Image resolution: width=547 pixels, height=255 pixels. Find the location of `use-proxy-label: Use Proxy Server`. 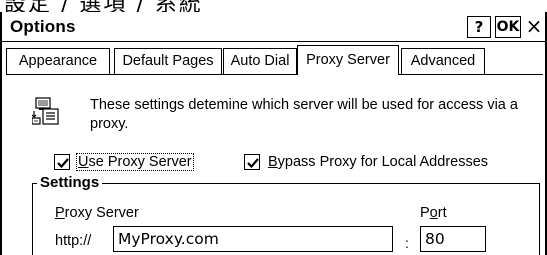

use-proxy-label: Use Proxy Server is located at coordinates (135, 162).